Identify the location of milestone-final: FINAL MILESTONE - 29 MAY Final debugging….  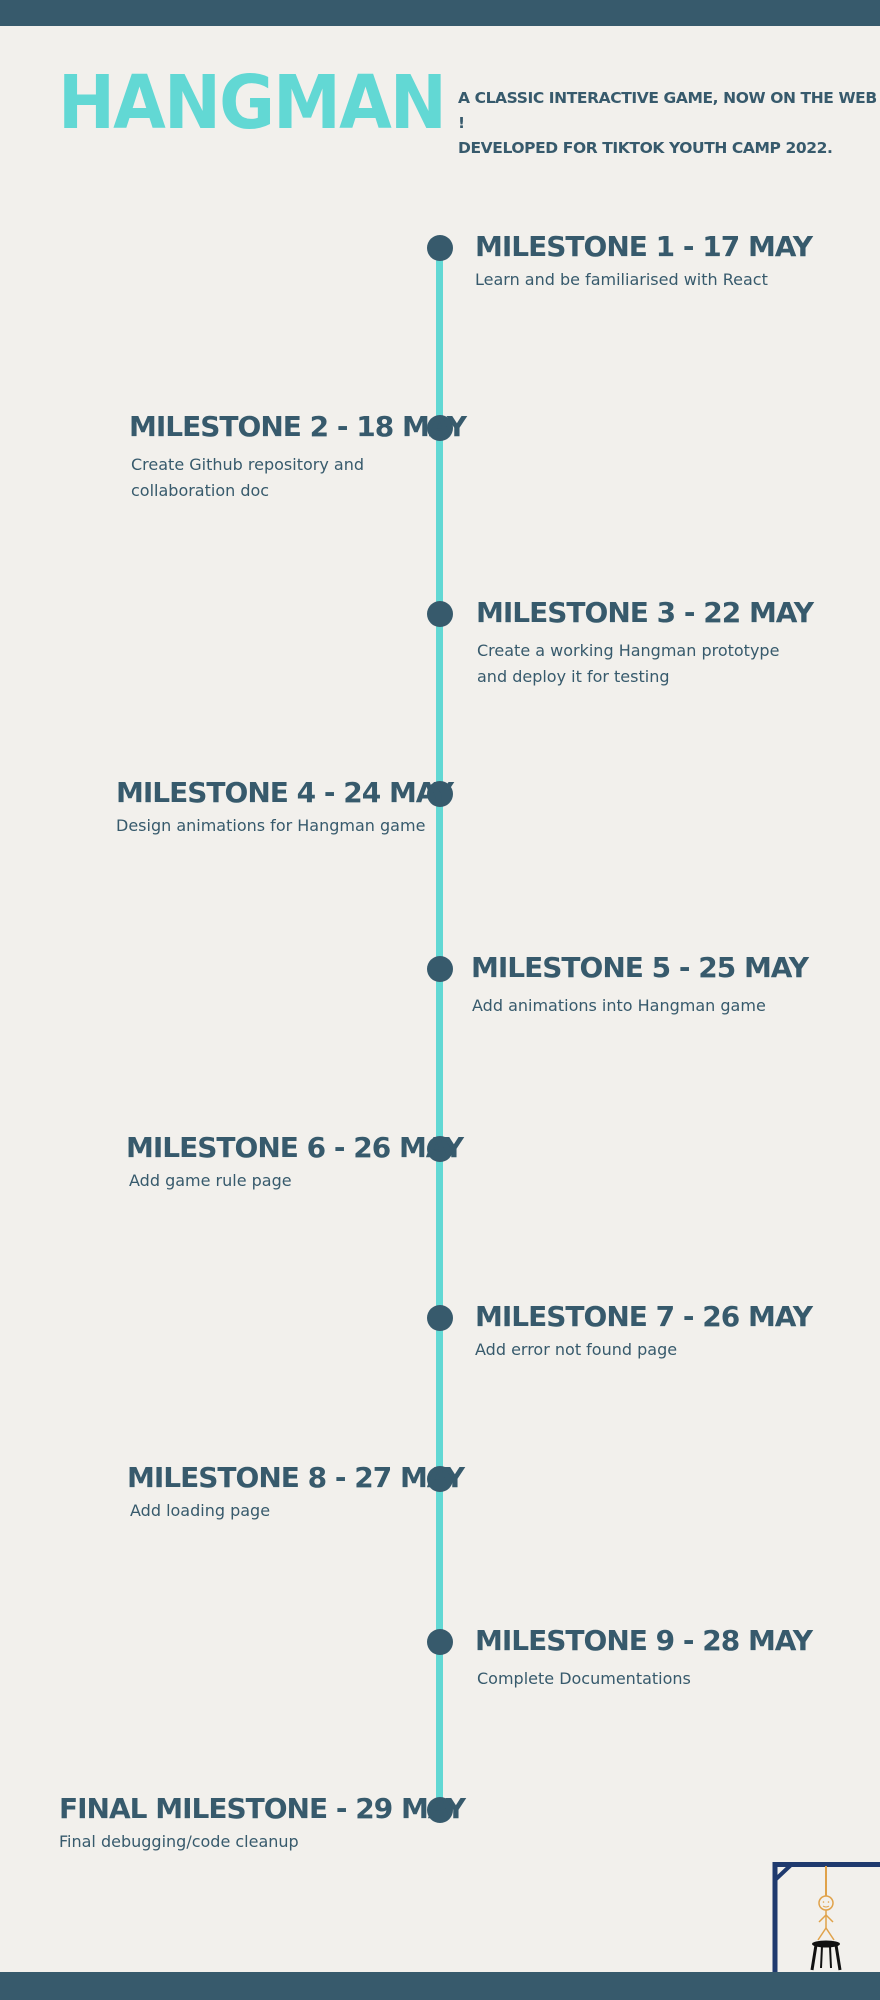
(262, 1823).